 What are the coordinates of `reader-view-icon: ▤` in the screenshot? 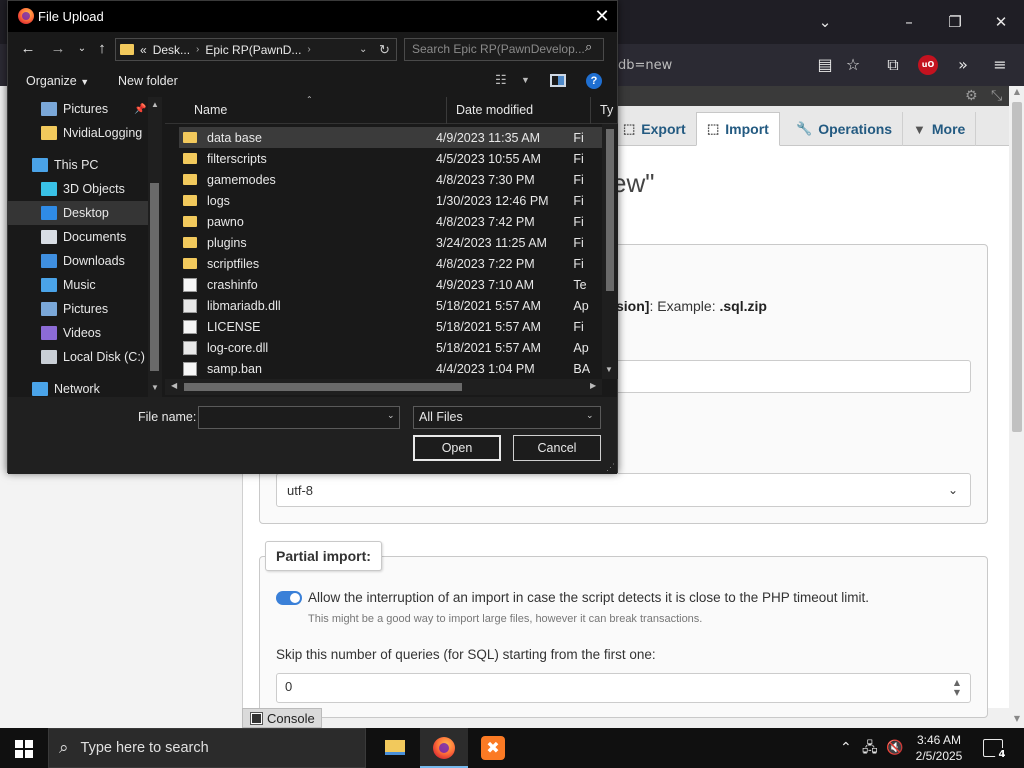 It's located at (825, 65).